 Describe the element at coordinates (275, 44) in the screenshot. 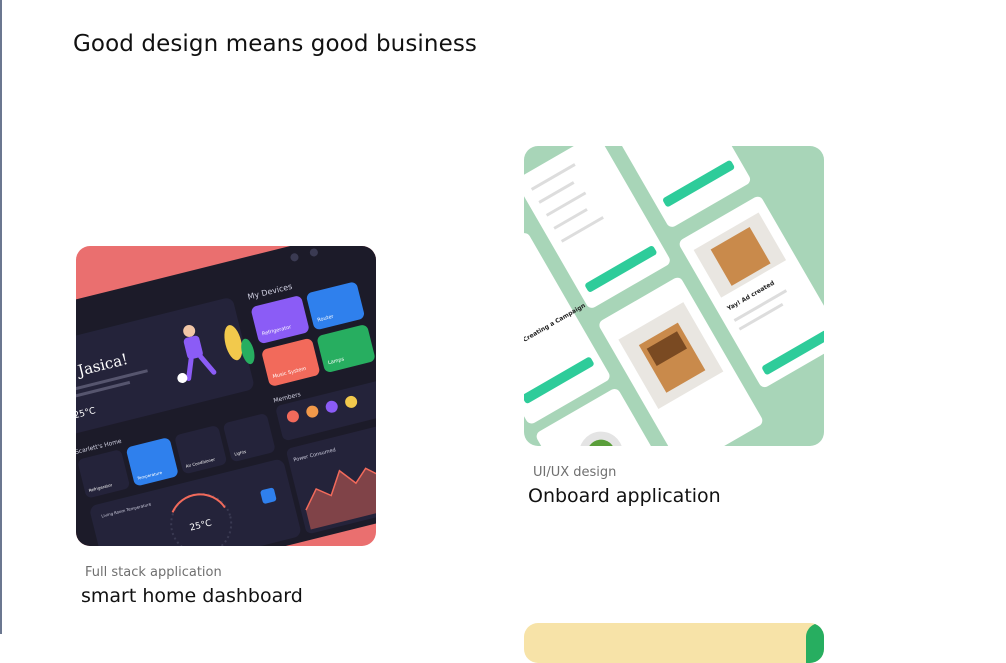

I see `section-heading: Good design means good business` at that location.